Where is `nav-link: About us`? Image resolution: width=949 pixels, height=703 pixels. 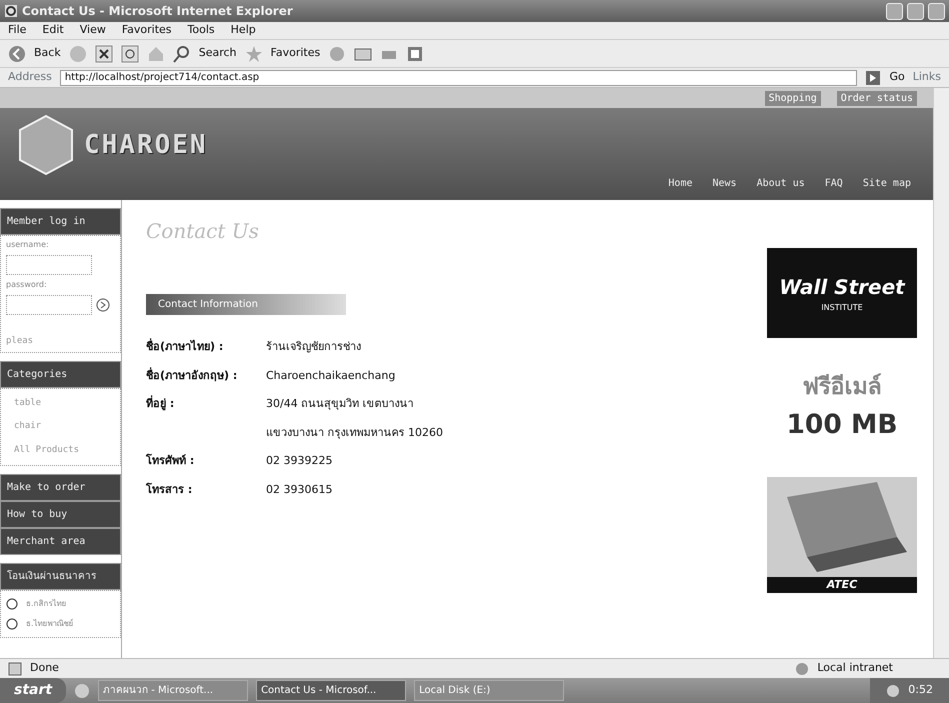
nav-link: About us is located at coordinates (780, 183).